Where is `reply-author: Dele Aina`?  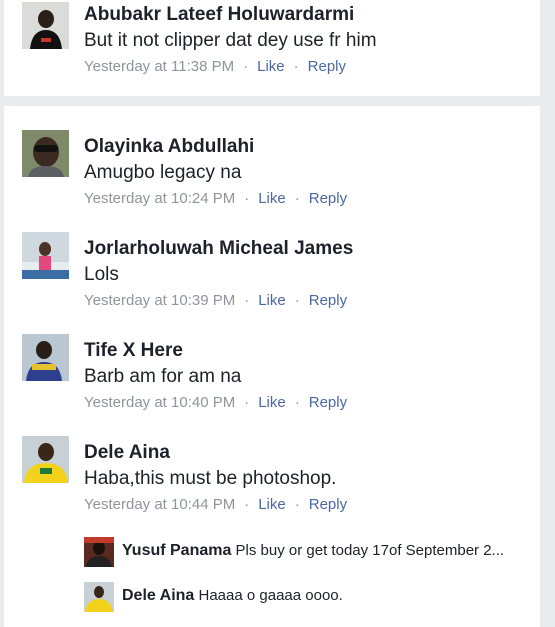 reply-author: Dele Aina is located at coordinates (158, 595).